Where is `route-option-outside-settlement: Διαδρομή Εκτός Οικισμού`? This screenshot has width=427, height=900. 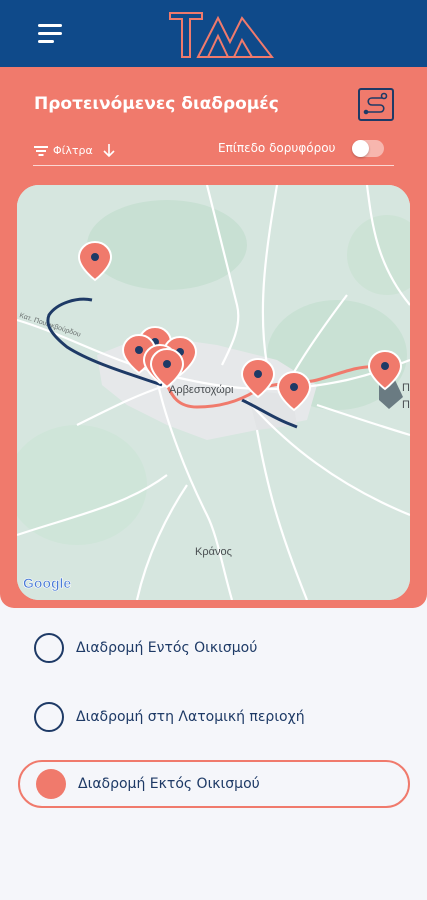
route-option-outside-settlement: Διαδρομή Εκτός Οικισμού is located at coordinates (214, 784).